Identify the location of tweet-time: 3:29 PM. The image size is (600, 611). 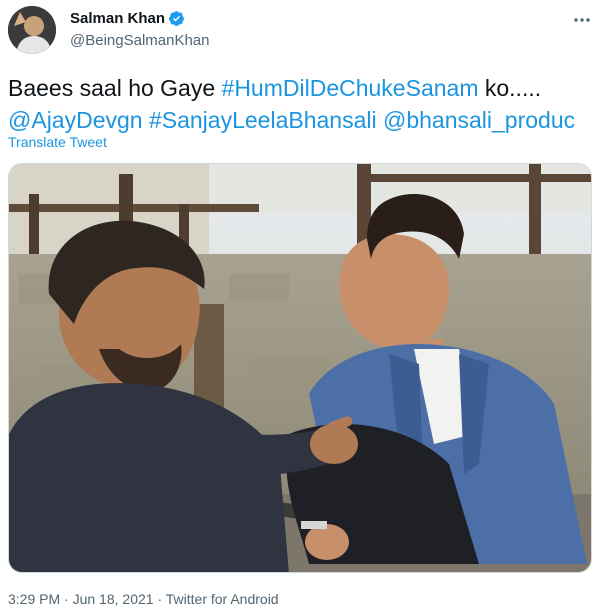
(34, 599).